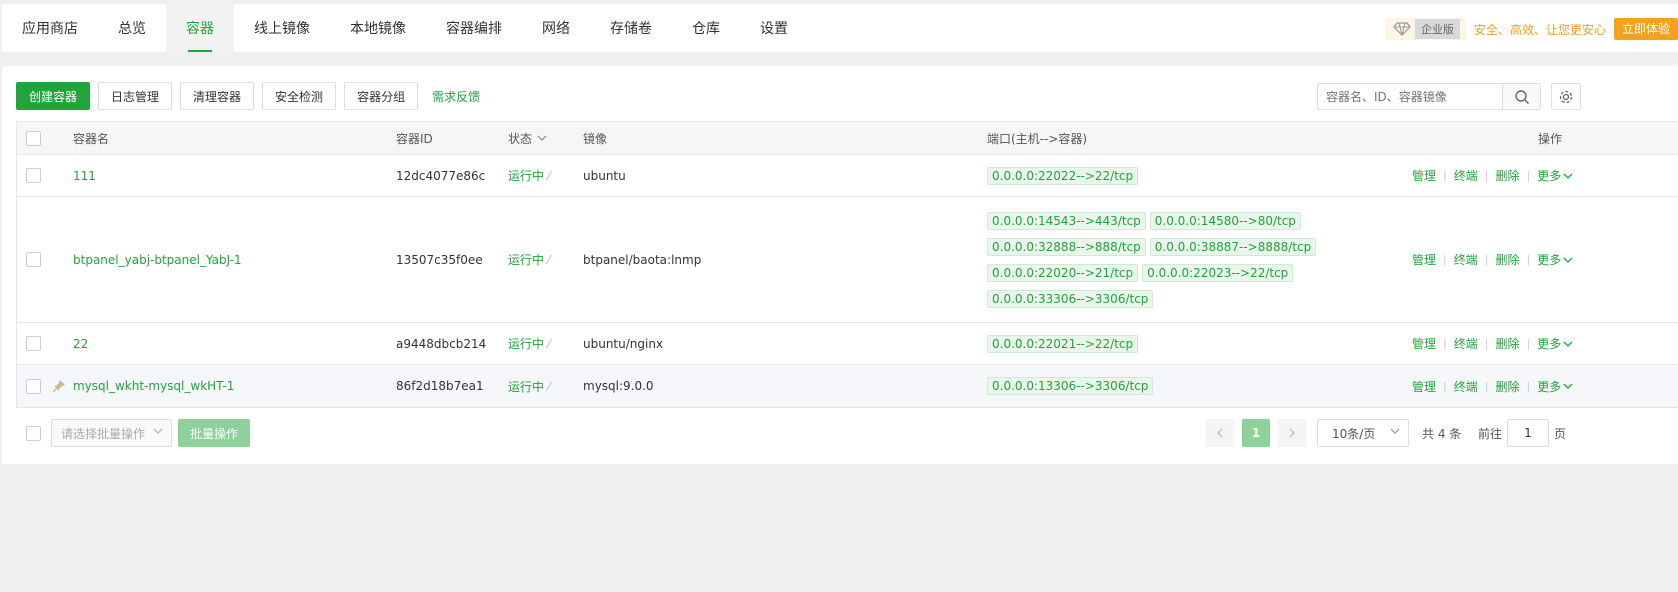 The width and height of the screenshot is (1678, 592). I want to click on nav-registry: 仓库, so click(706, 28).